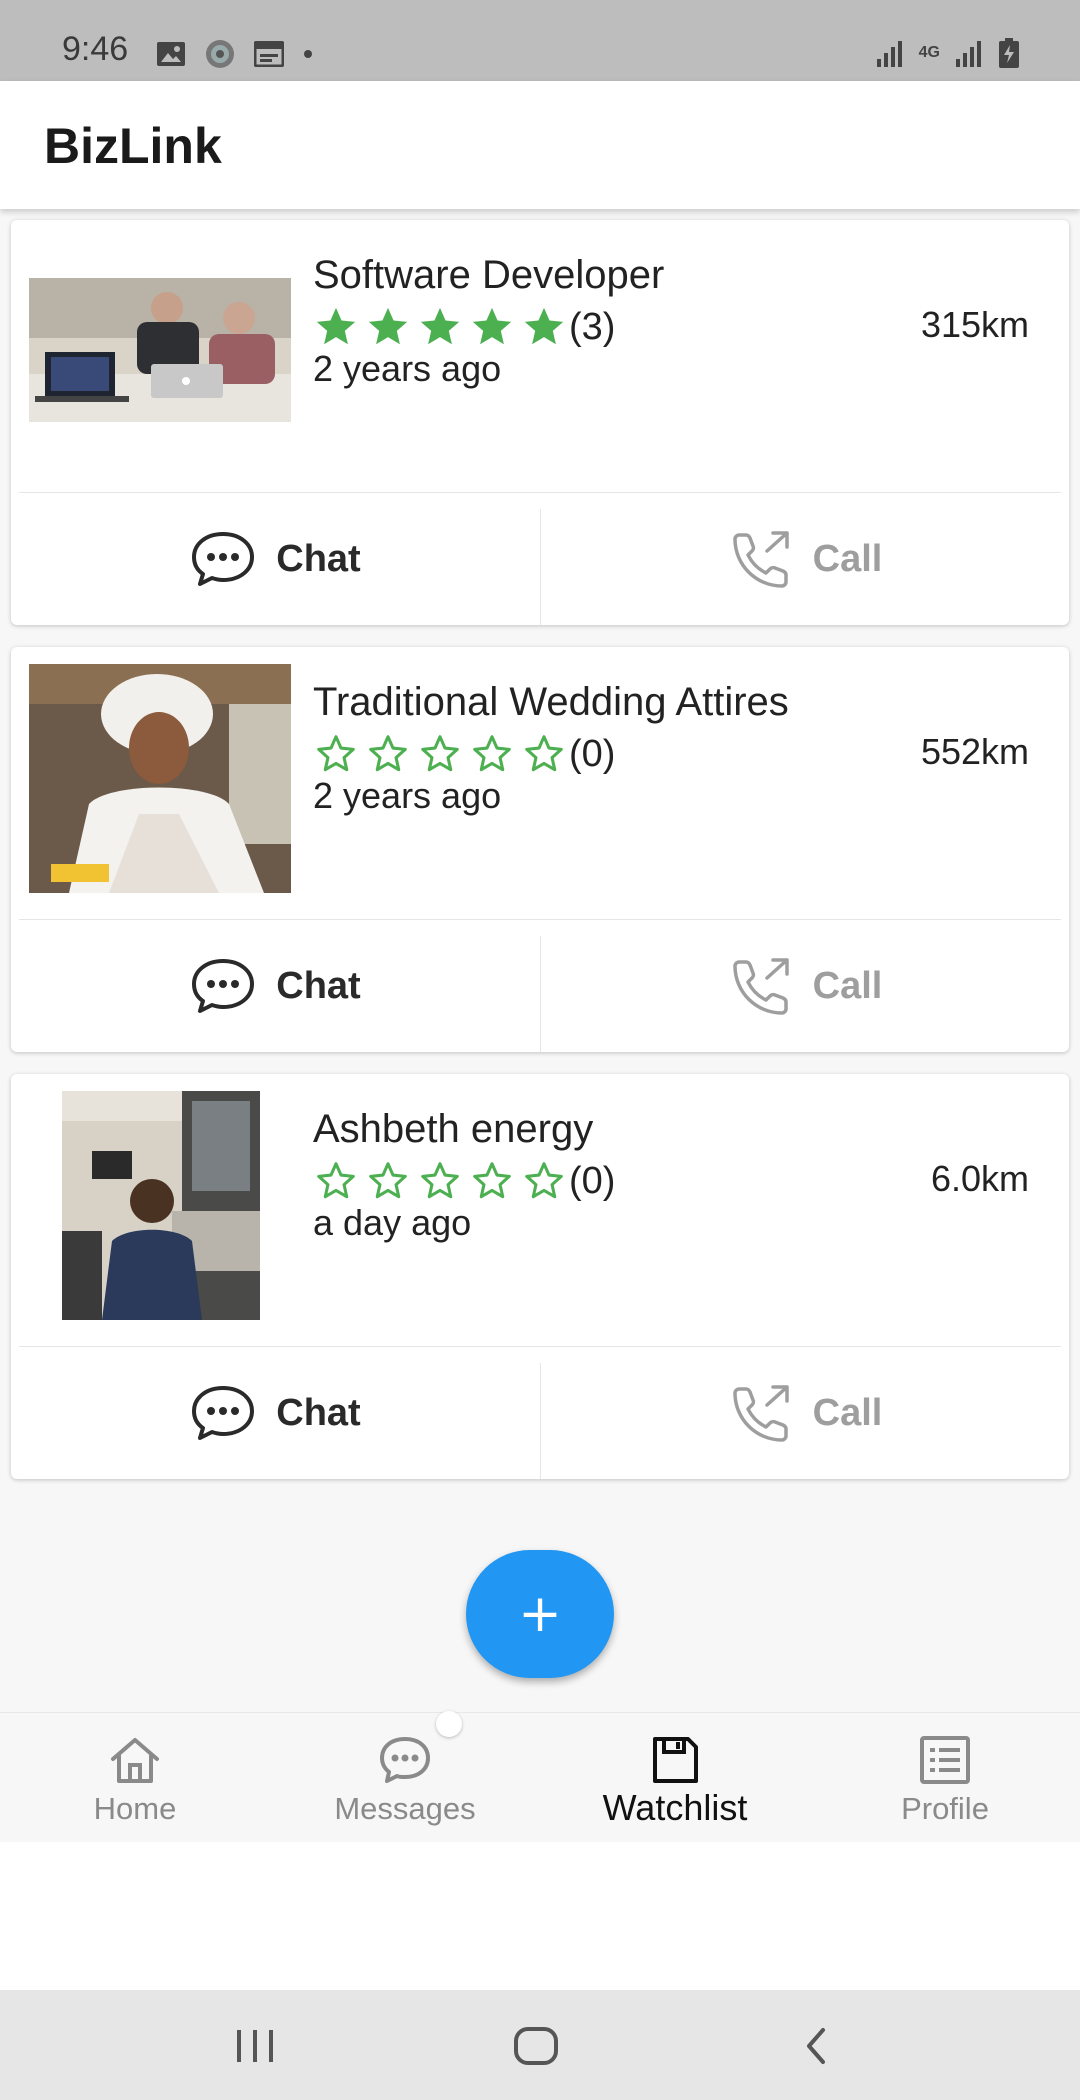  What do you see at coordinates (171, 54) in the screenshot?
I see `image-icon` at bounding box center [171, 54].